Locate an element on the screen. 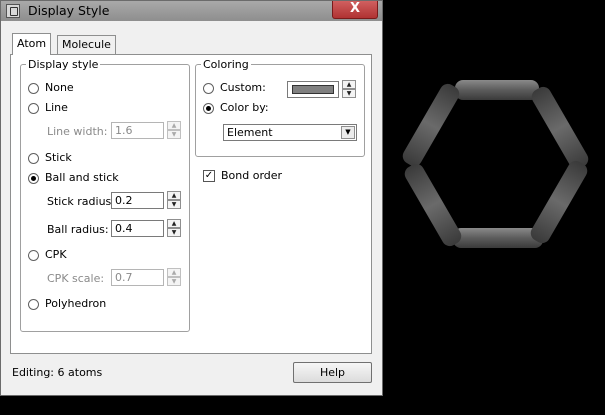  label-cpk-scale: CPK scale: is located at coordinates (76, 278).